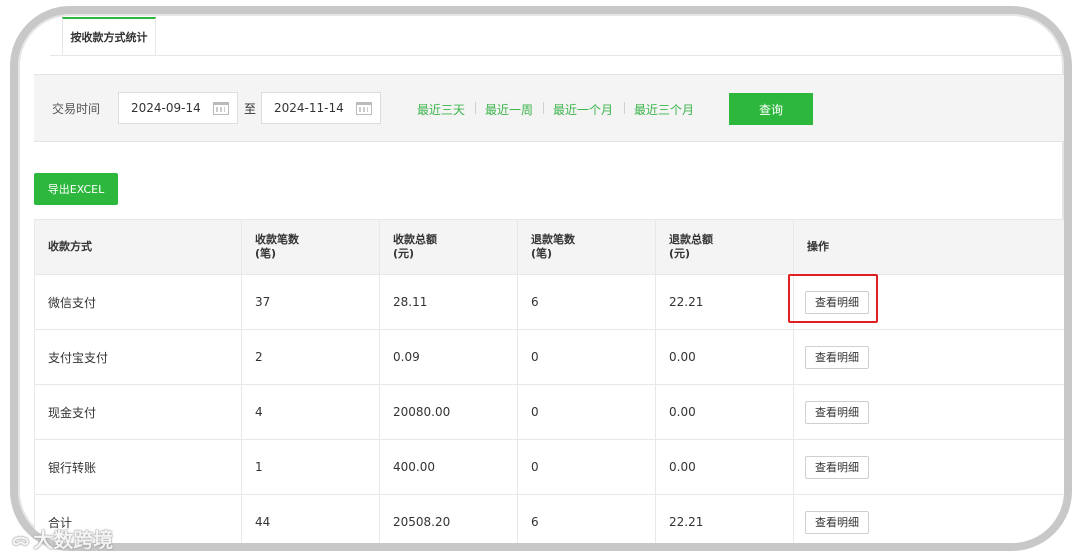 The height and width of the screenshot is (559, 1080). I want to click on watermark: ᯅ 大数跨境, so click(62, 538).